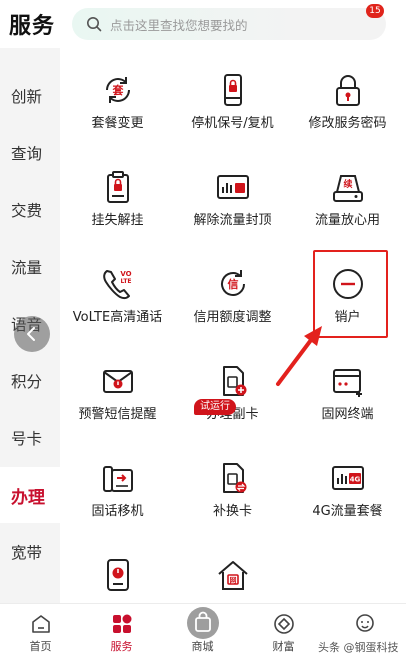 This screenshot has height=658, width=406. I want to click on page-title: 服务, so click(32, 26).